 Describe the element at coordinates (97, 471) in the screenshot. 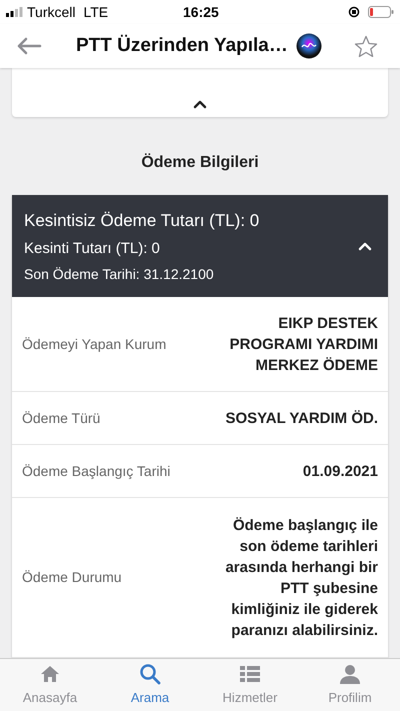

I see `field-label: Ödeme Başlangıç Tarihi` at that location.